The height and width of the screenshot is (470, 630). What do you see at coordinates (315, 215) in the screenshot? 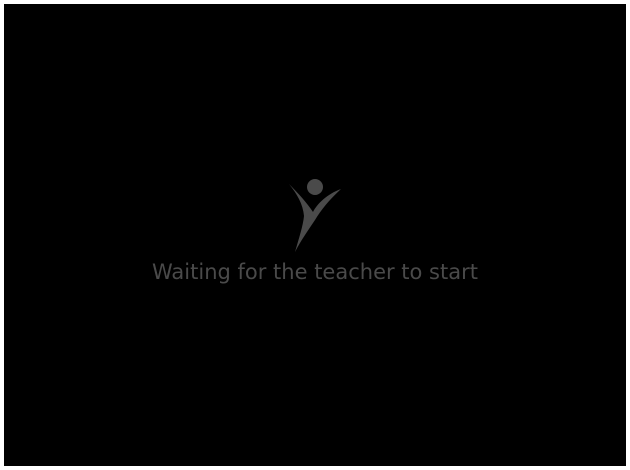
I see `person-arms-raised-icon` at bounding box center [315, 215].